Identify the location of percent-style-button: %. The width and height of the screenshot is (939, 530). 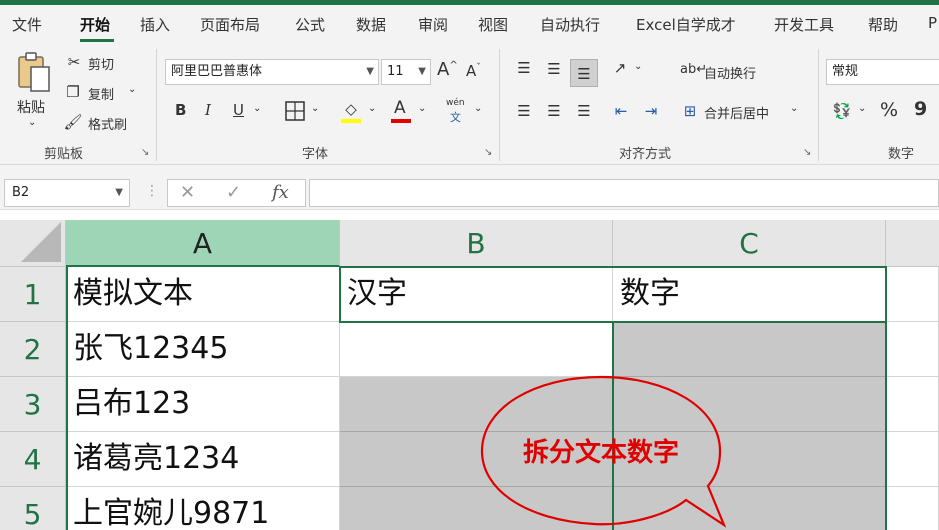
(889, 110).